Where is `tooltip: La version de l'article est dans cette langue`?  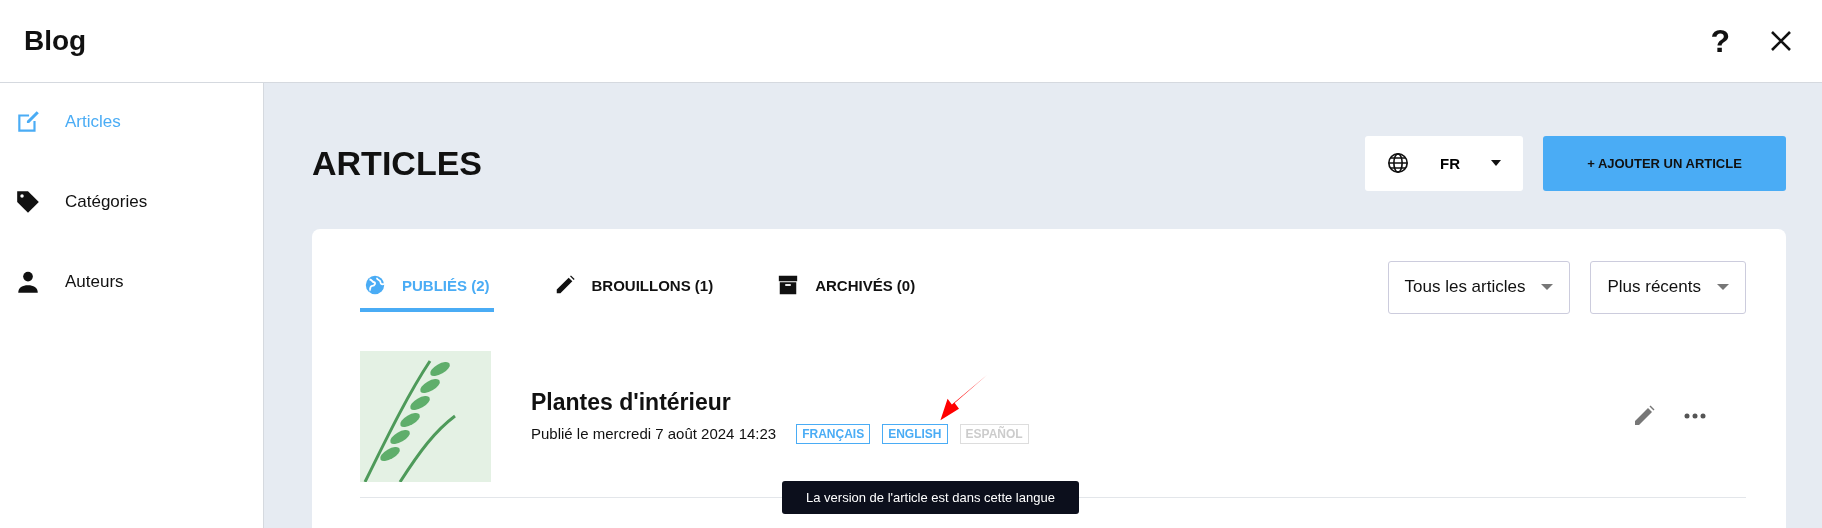
tooltip: La version de l'article est dans cette langue is located at coordinates (930, 497).